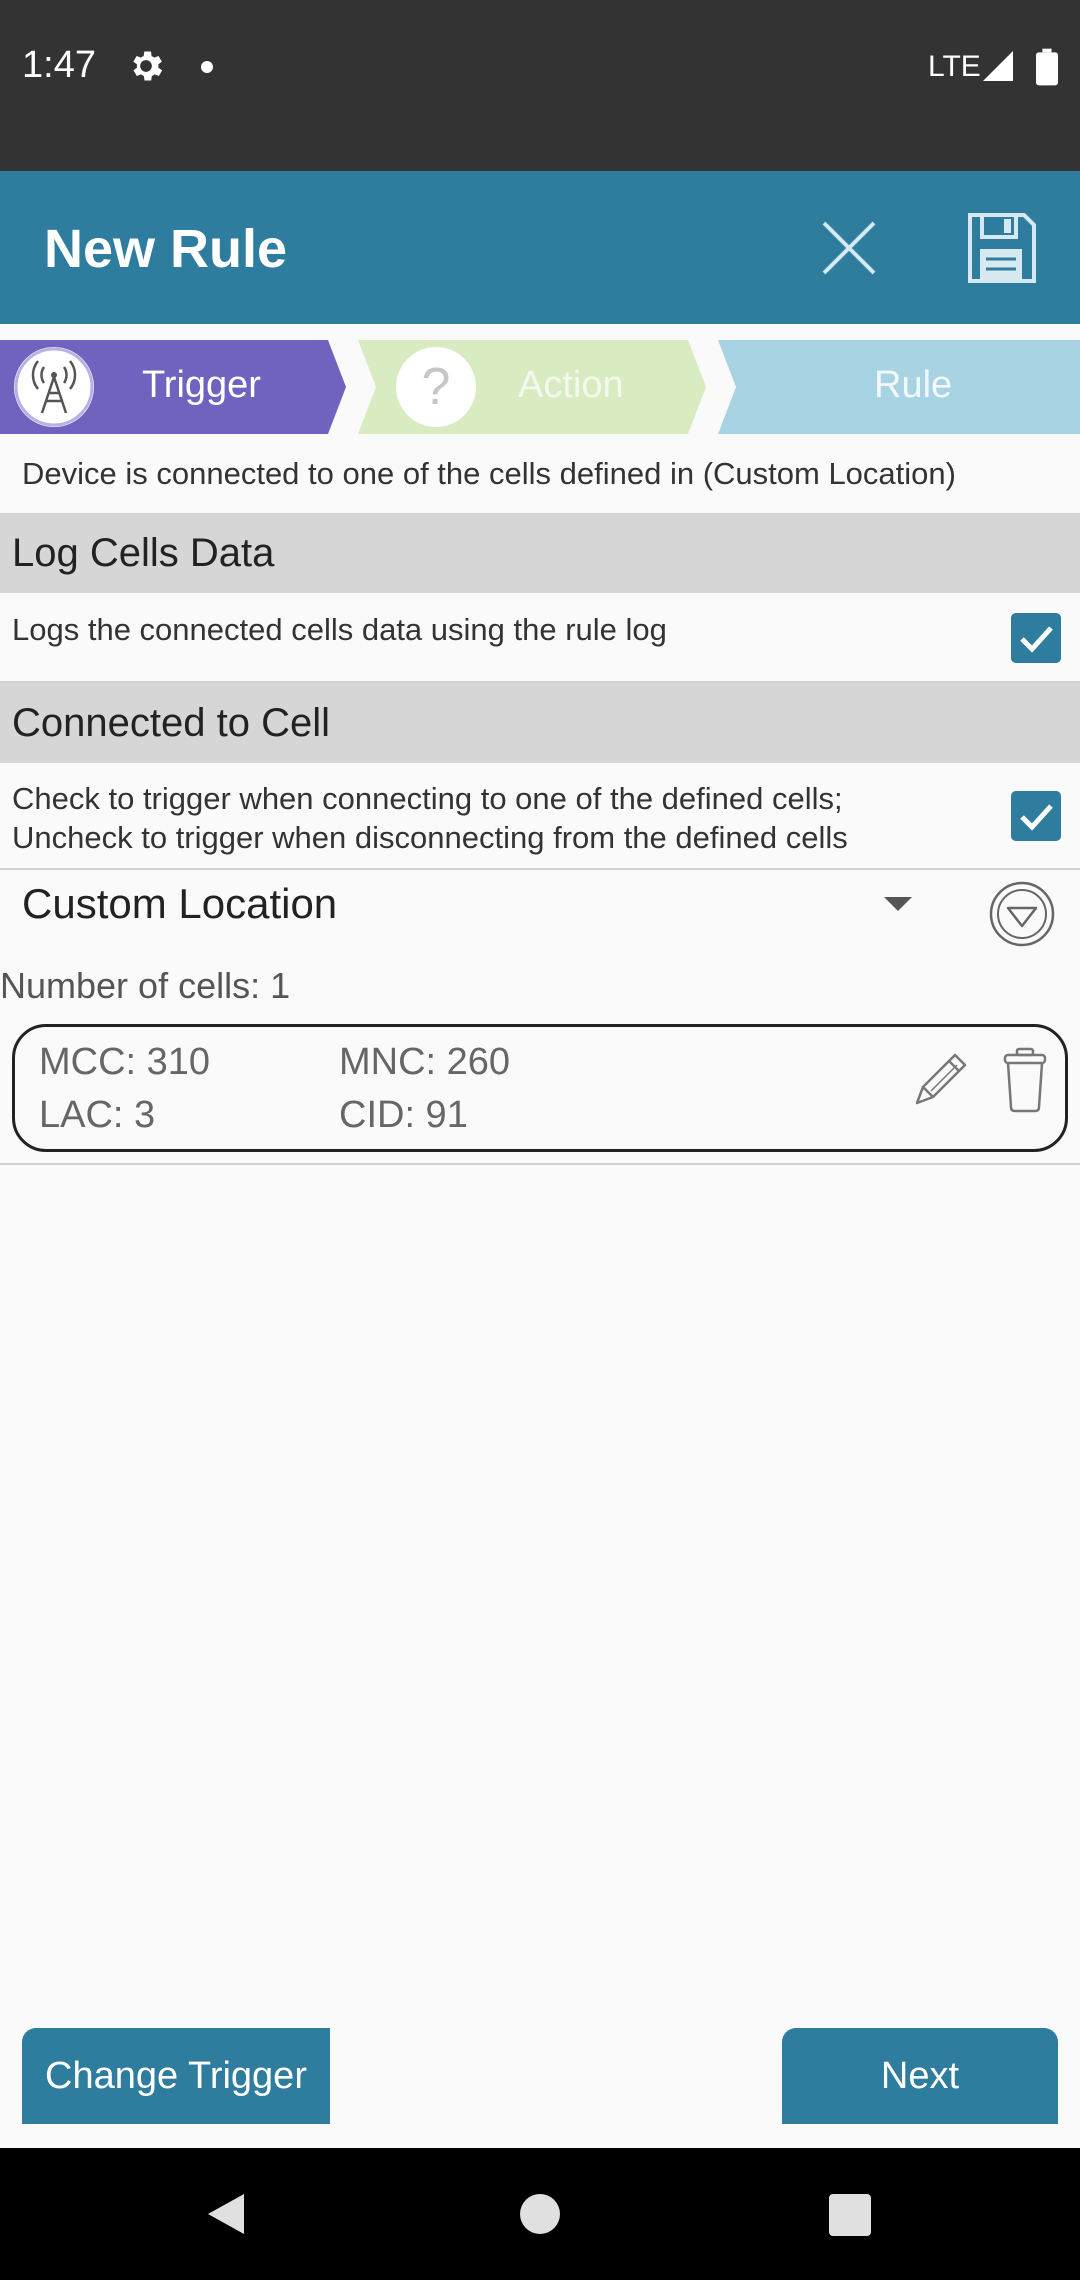 Image resolution: width=1080 pixels, height=2280 pixels. Describe the element at coordinates (913, 385) in the screenshot. I see `step-rule-label: Rule` at that location.